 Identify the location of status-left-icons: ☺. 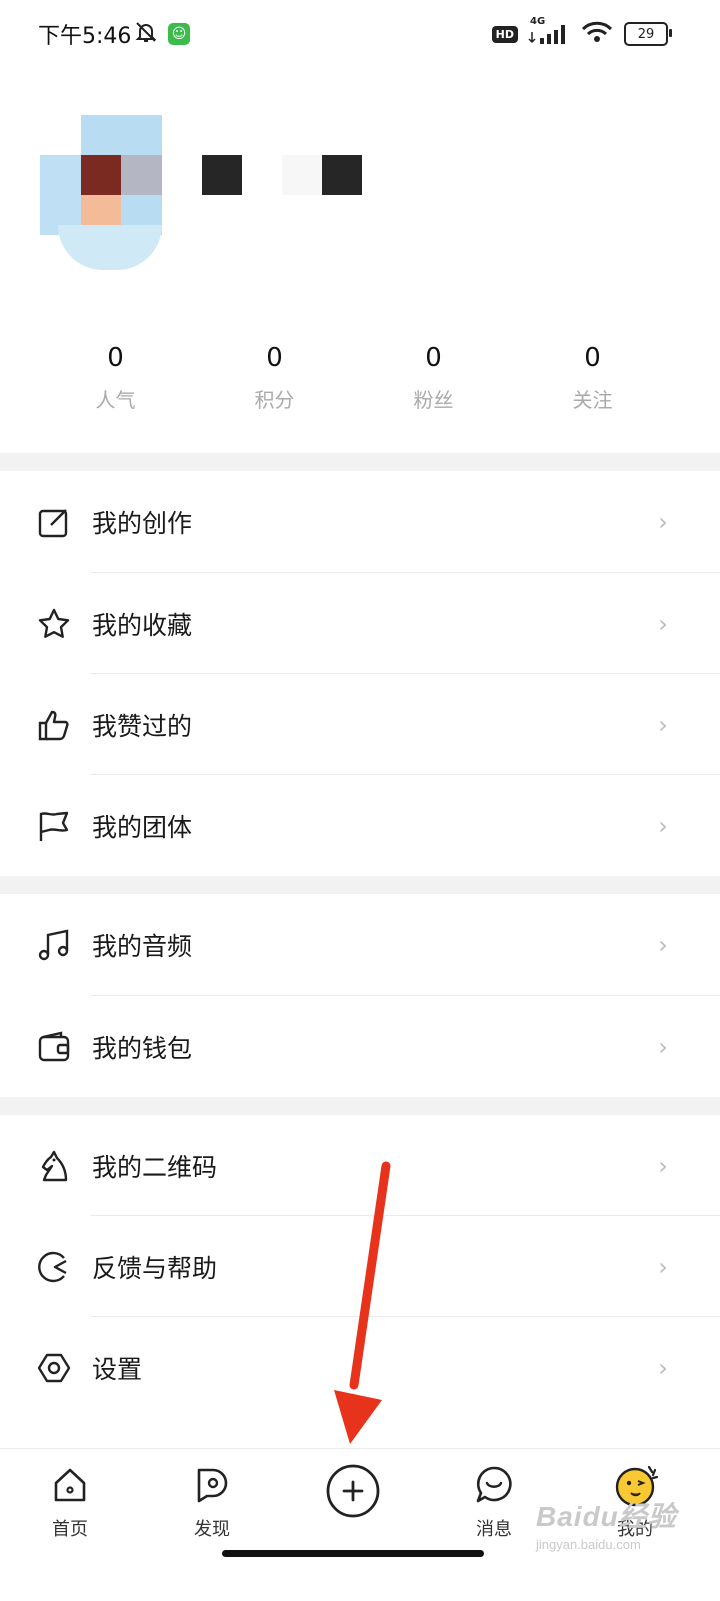
(162, 34).